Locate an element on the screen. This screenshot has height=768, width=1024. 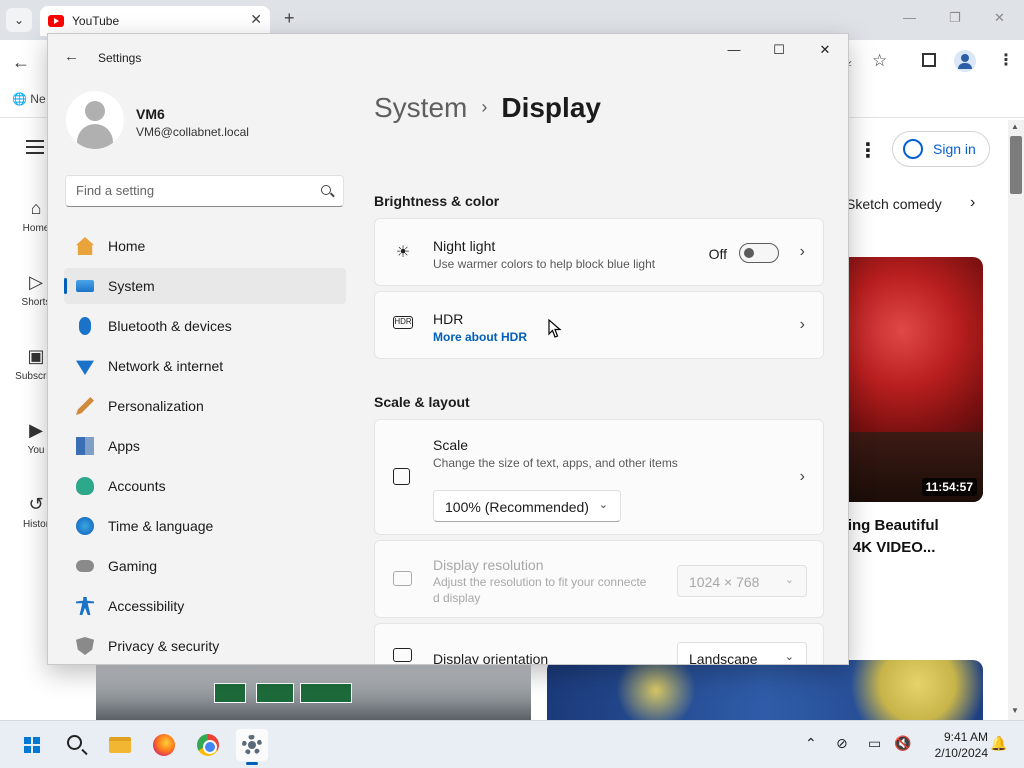
video-thumbnail-starry is located at coordinates (765, 690).